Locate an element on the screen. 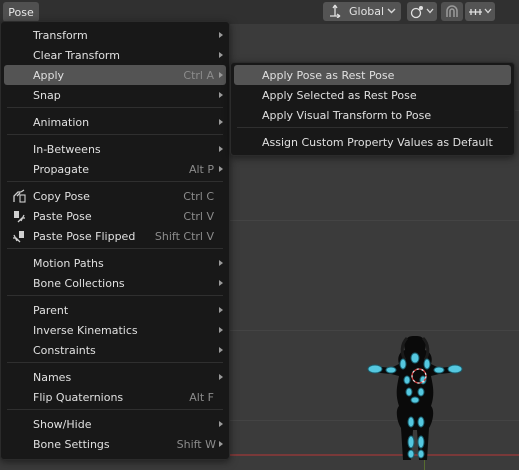 This screenshot has width=519, height=470. armature-figure is located at coordinates (415, 397).